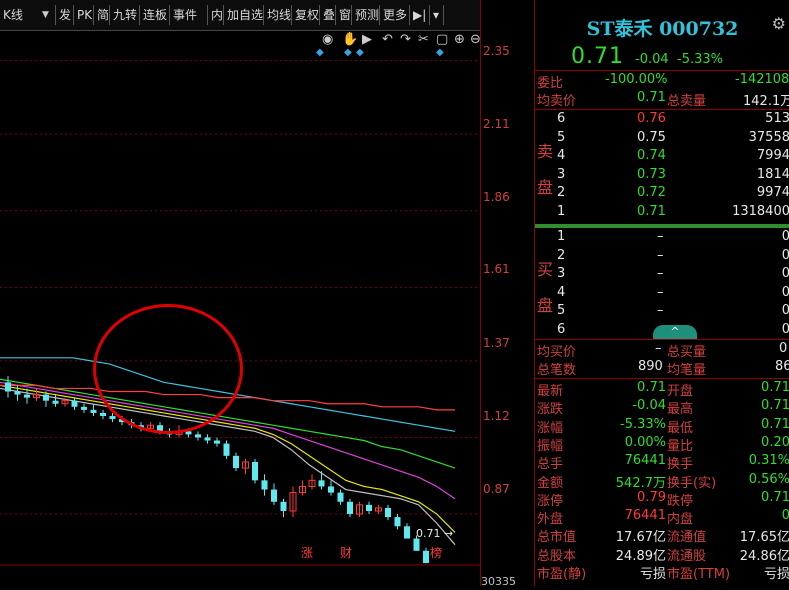 Image resolution: width=789 pixels, height=590 pixels. What do you see at coordinates (405, 39) in the screenshot?
I see `redo-icon: ↷` at bounding box center [405, 39].